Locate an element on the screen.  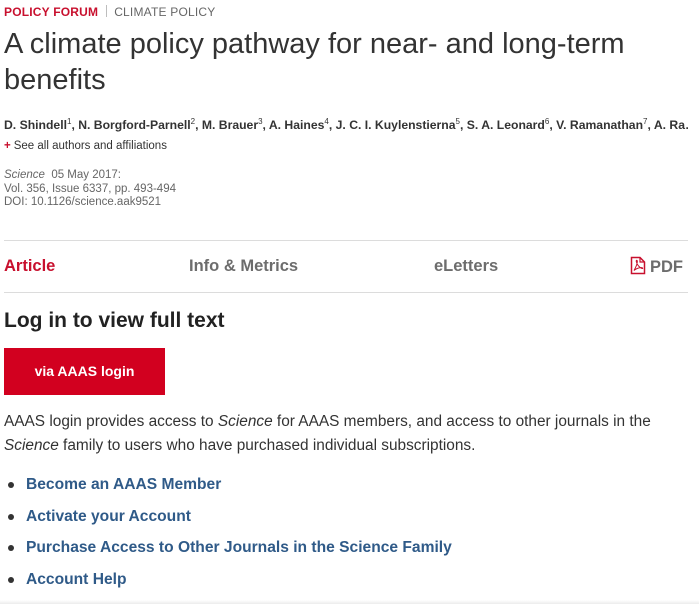
article-tabs: Article Info & Metrics eLetters PDF is located at coordinates (346, 266).